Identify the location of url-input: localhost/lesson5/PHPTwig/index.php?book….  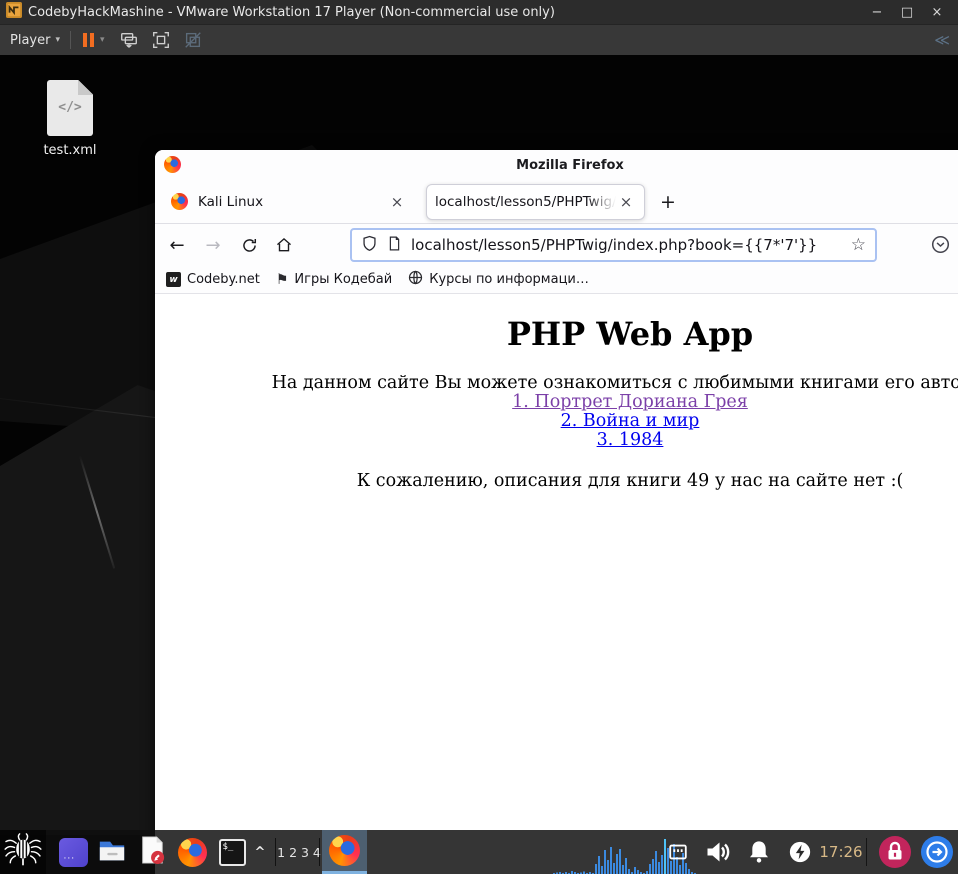
(626, 245).